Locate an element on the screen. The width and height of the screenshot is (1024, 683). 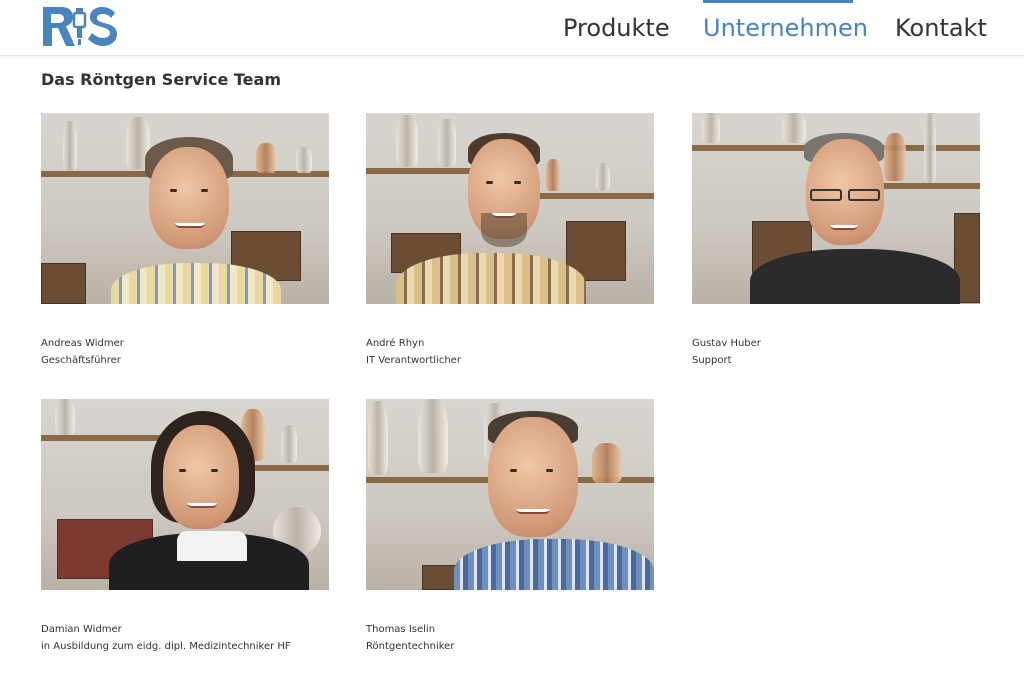
nav-item-kontakt: Kontakt is located at coordinates (941, 28).